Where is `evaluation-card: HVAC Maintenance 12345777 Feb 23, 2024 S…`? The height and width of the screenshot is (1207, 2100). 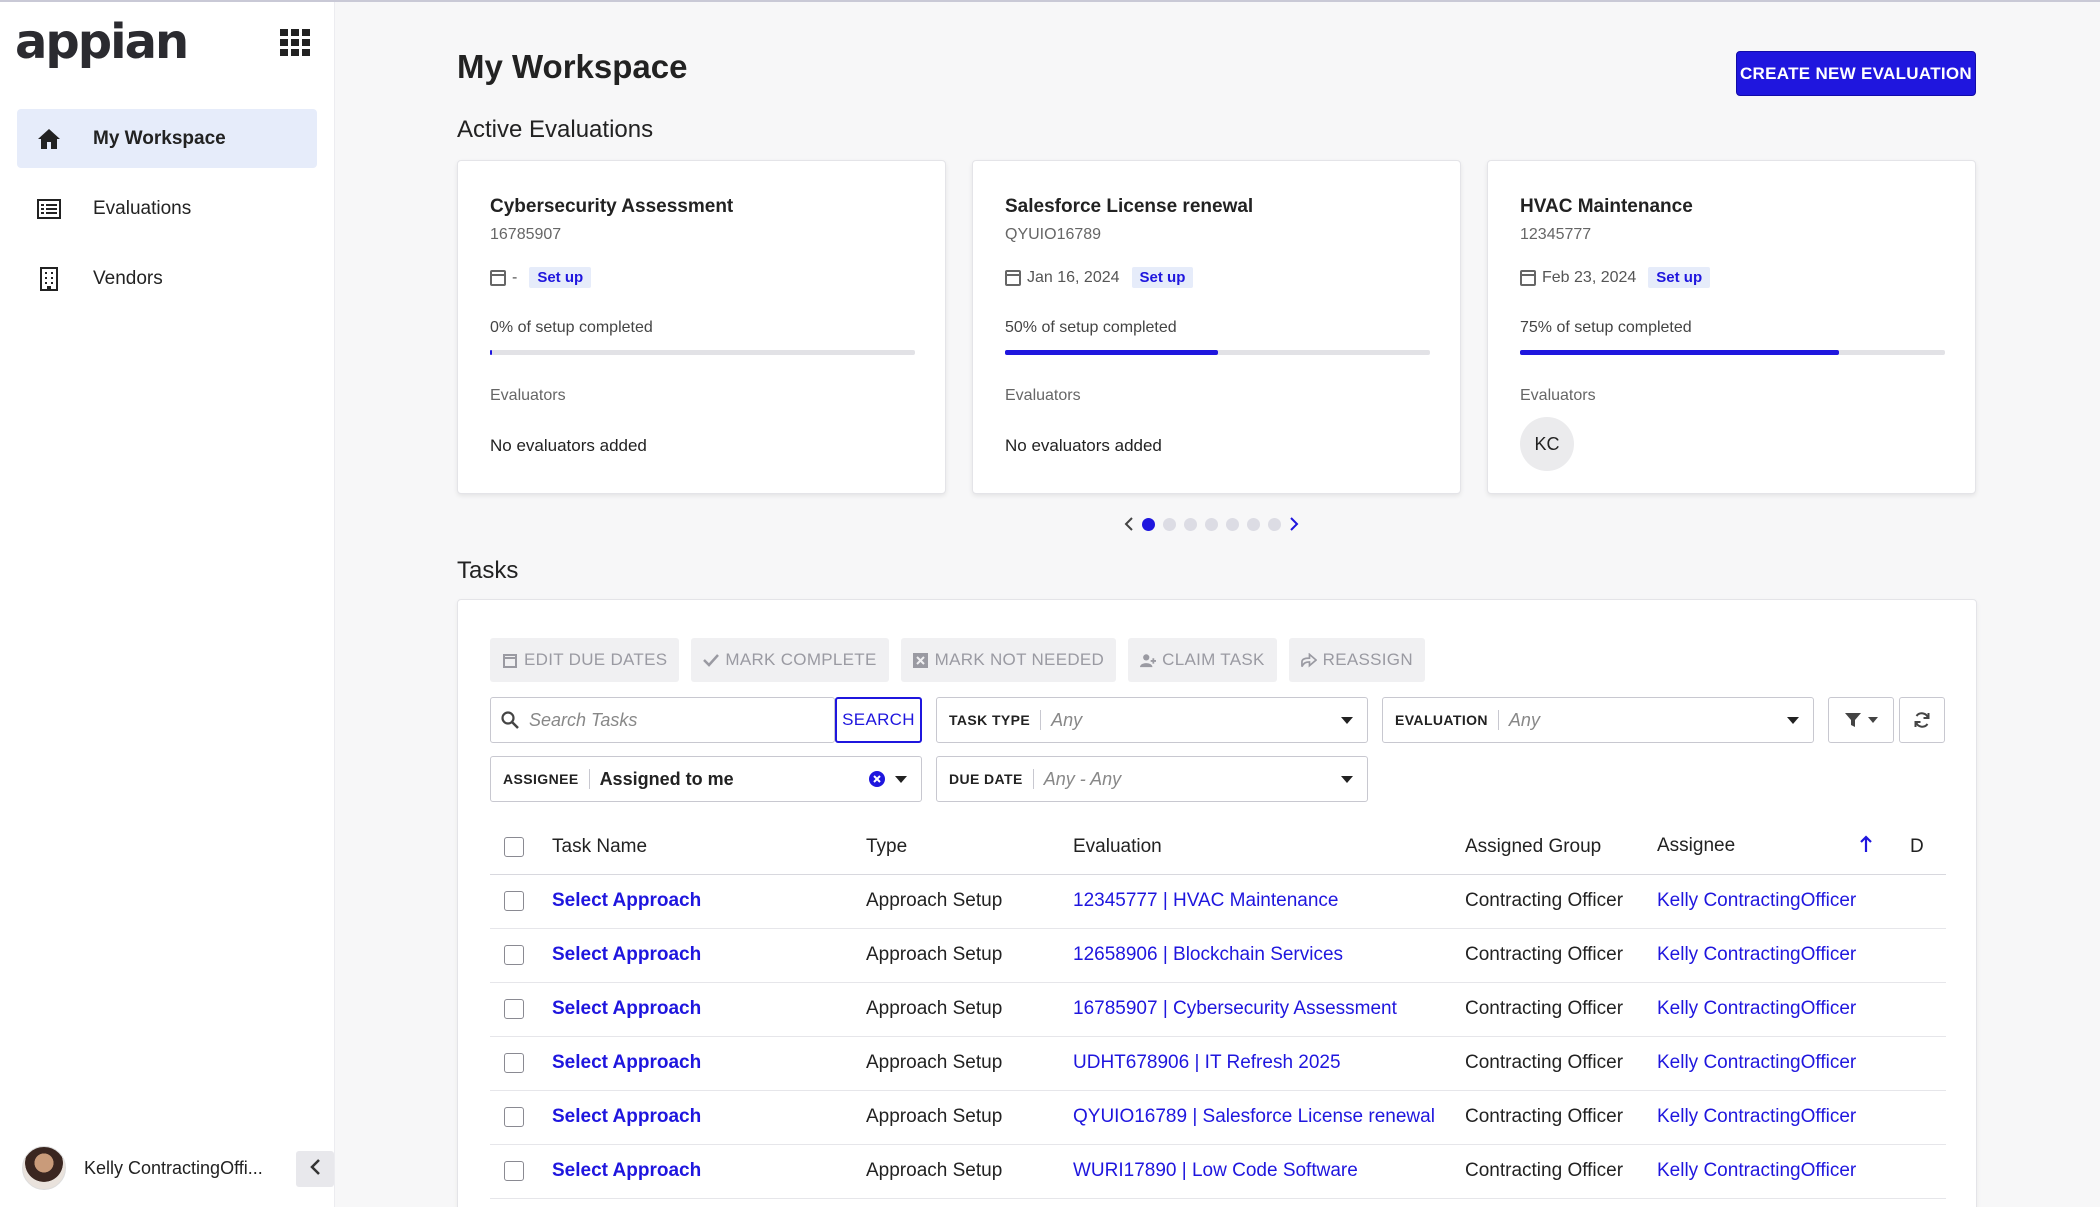 evaluation-card: HVAC Maintenance 12345777 Feb 23, 2024 S… is located at coordinates (1731, 327).